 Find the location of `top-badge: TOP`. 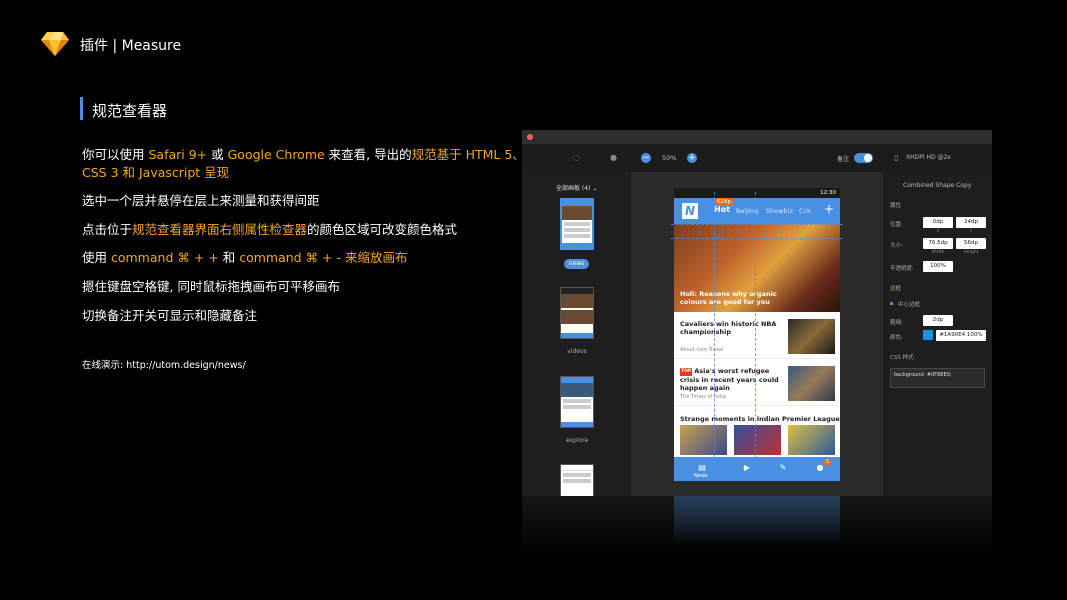

top-badge: TOP is located at coordinates (686, 372).